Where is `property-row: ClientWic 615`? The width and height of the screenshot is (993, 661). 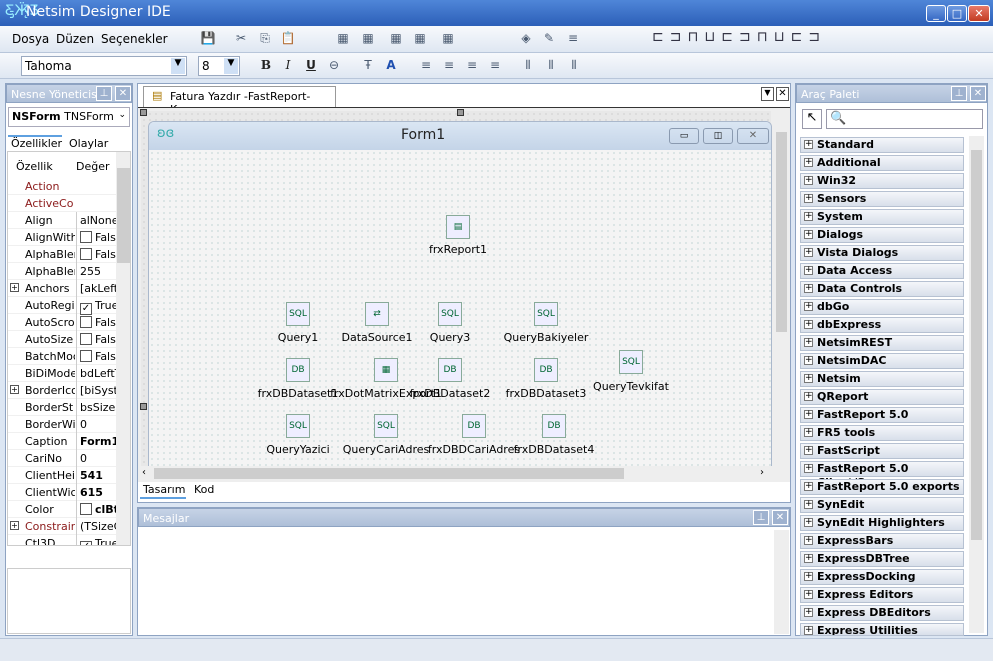
property-row: ClientWic 615 is located at coordinates (62, 492).